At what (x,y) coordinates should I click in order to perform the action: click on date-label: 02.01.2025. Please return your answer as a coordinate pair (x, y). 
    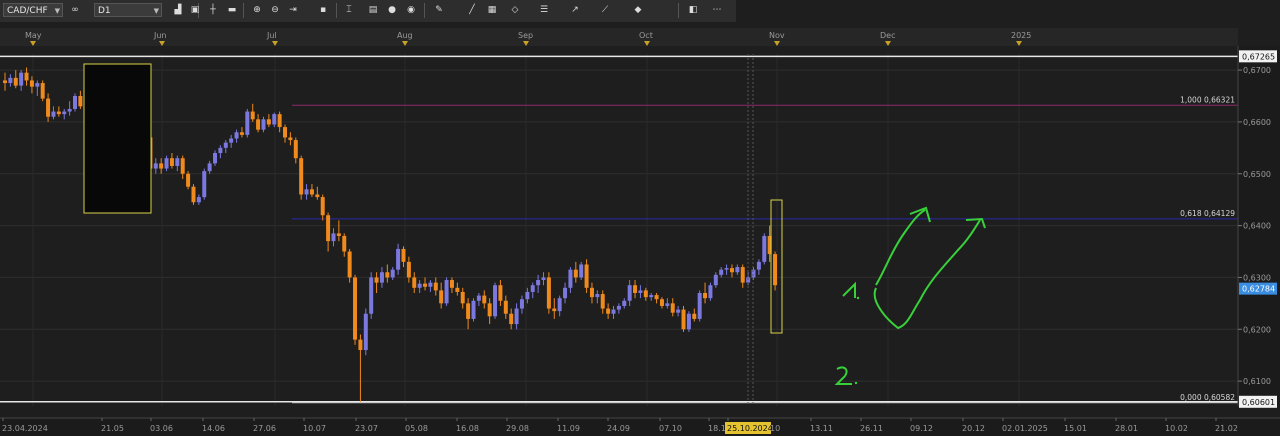
    Looking at the image, I should click on (1025, 428).